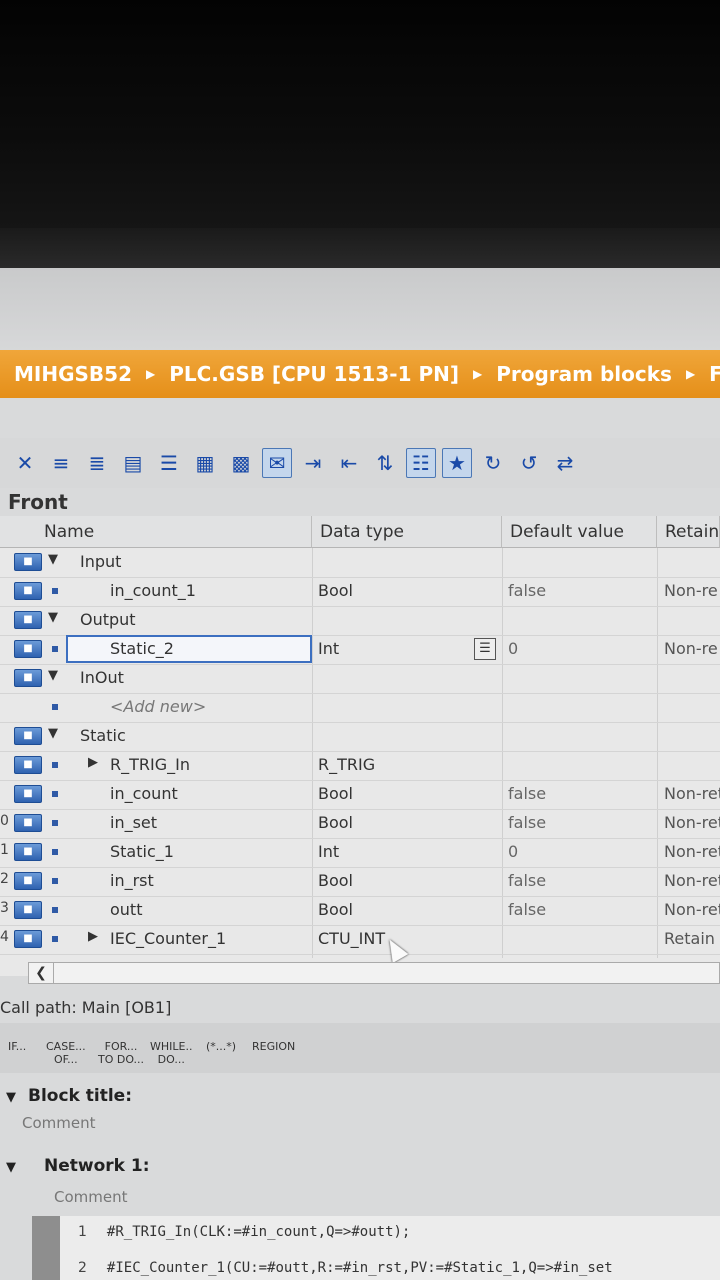  Describe the element at coordinates (360, 592) in the screenshot. I see `table-row: ■ in_count_1 Bool false Non-re` at that location.